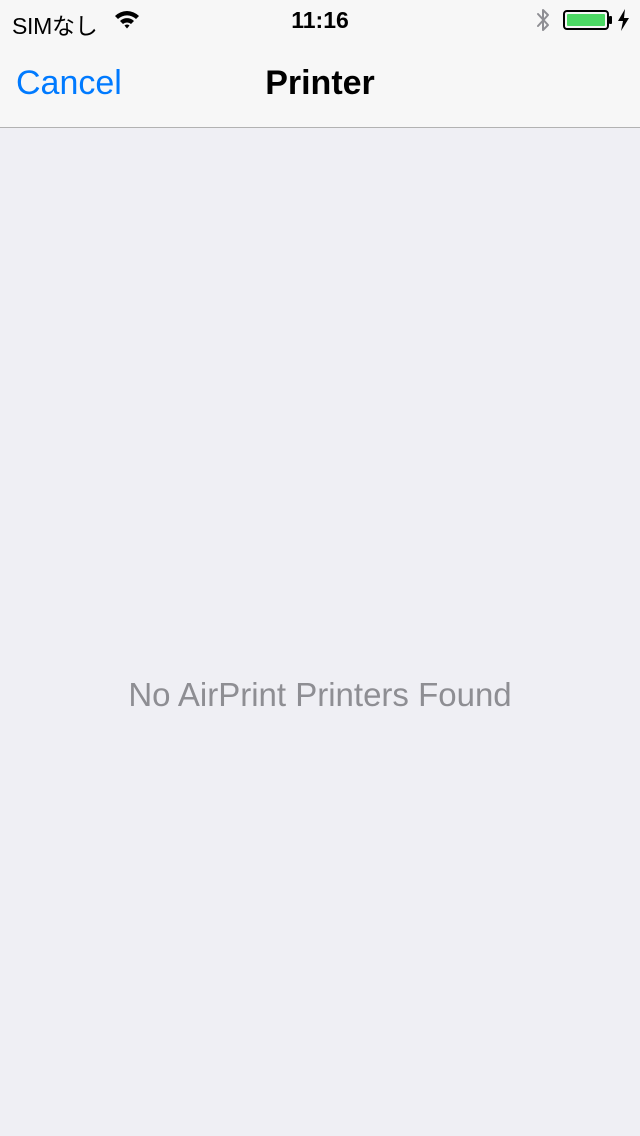  Describe the element at coordinates (320, 694) in the screenshot. I see `empty-state-message: No AirPrint Printers Found` at that location.